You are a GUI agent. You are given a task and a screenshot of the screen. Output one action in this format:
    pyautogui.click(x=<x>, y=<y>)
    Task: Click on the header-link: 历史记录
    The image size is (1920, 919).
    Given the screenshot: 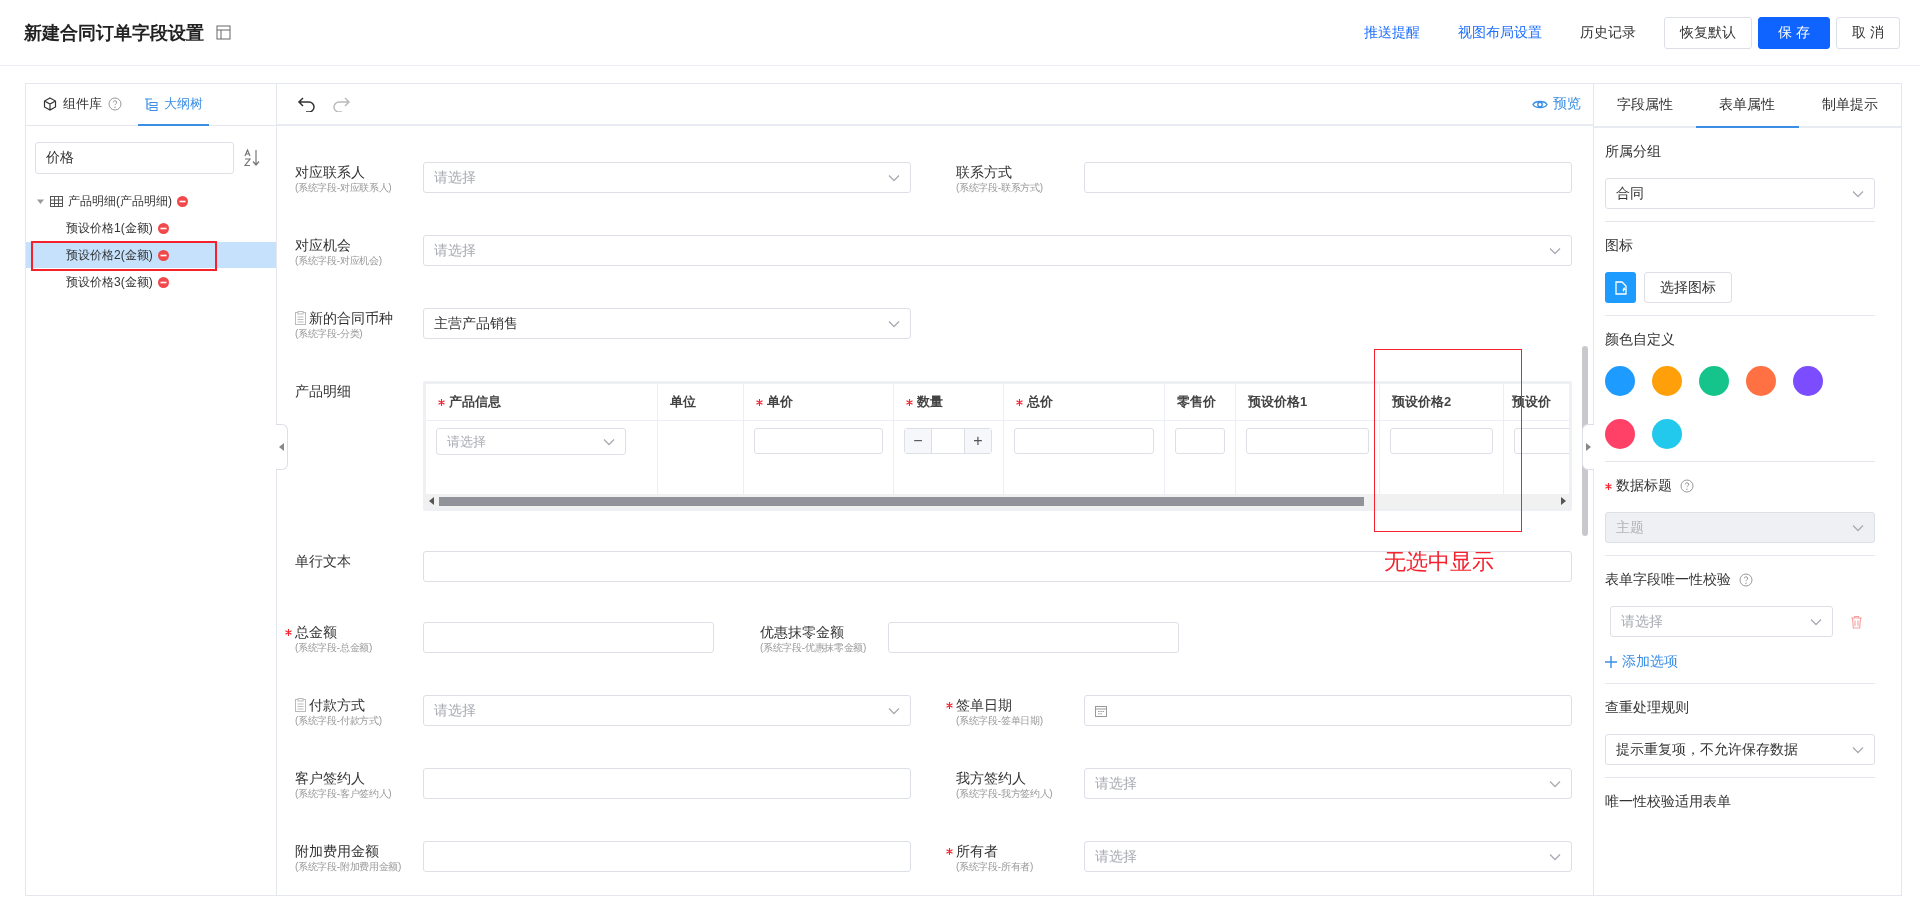 What is the action you would take?
    pyautogui.click(x=1608, y=32)
    